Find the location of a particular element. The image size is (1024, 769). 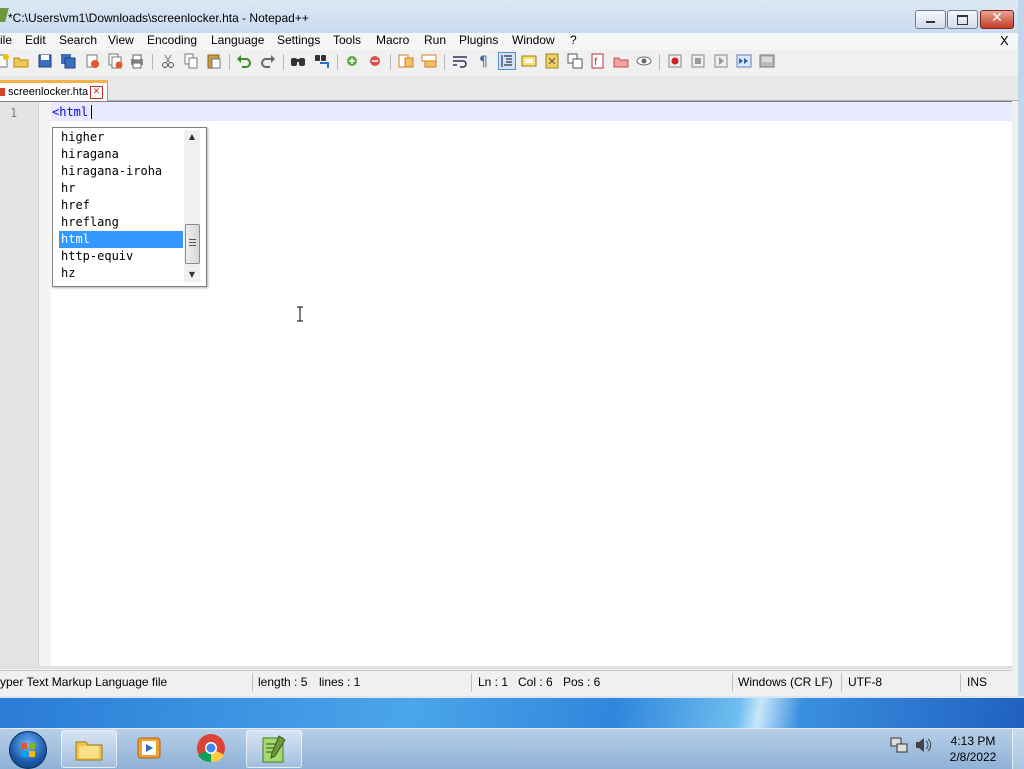

fold-margin is located at coordinates (45, 384).